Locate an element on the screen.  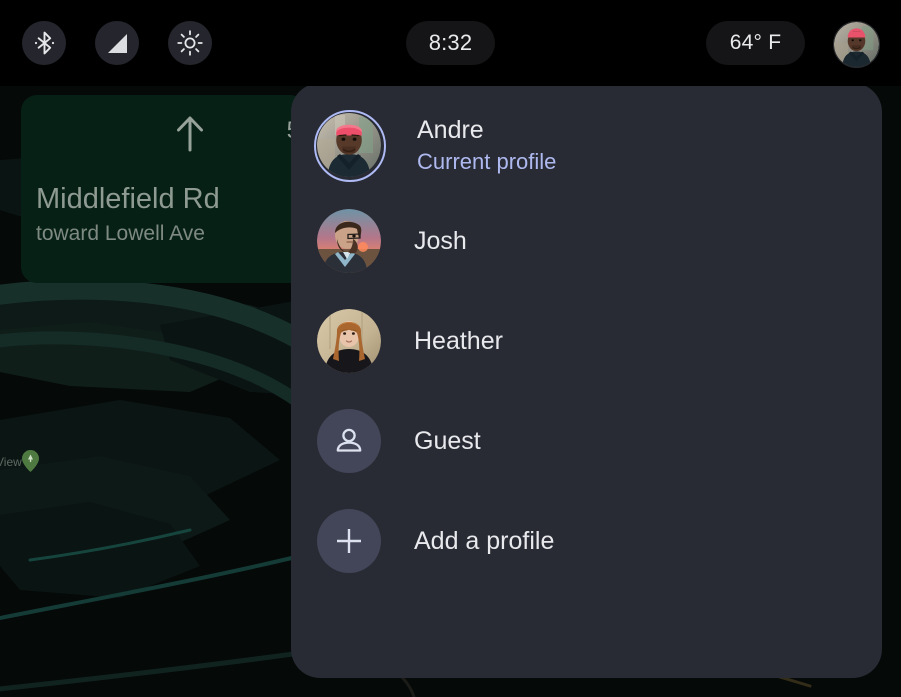
avatar-wrap-andre is located at coordinates (350, 146).